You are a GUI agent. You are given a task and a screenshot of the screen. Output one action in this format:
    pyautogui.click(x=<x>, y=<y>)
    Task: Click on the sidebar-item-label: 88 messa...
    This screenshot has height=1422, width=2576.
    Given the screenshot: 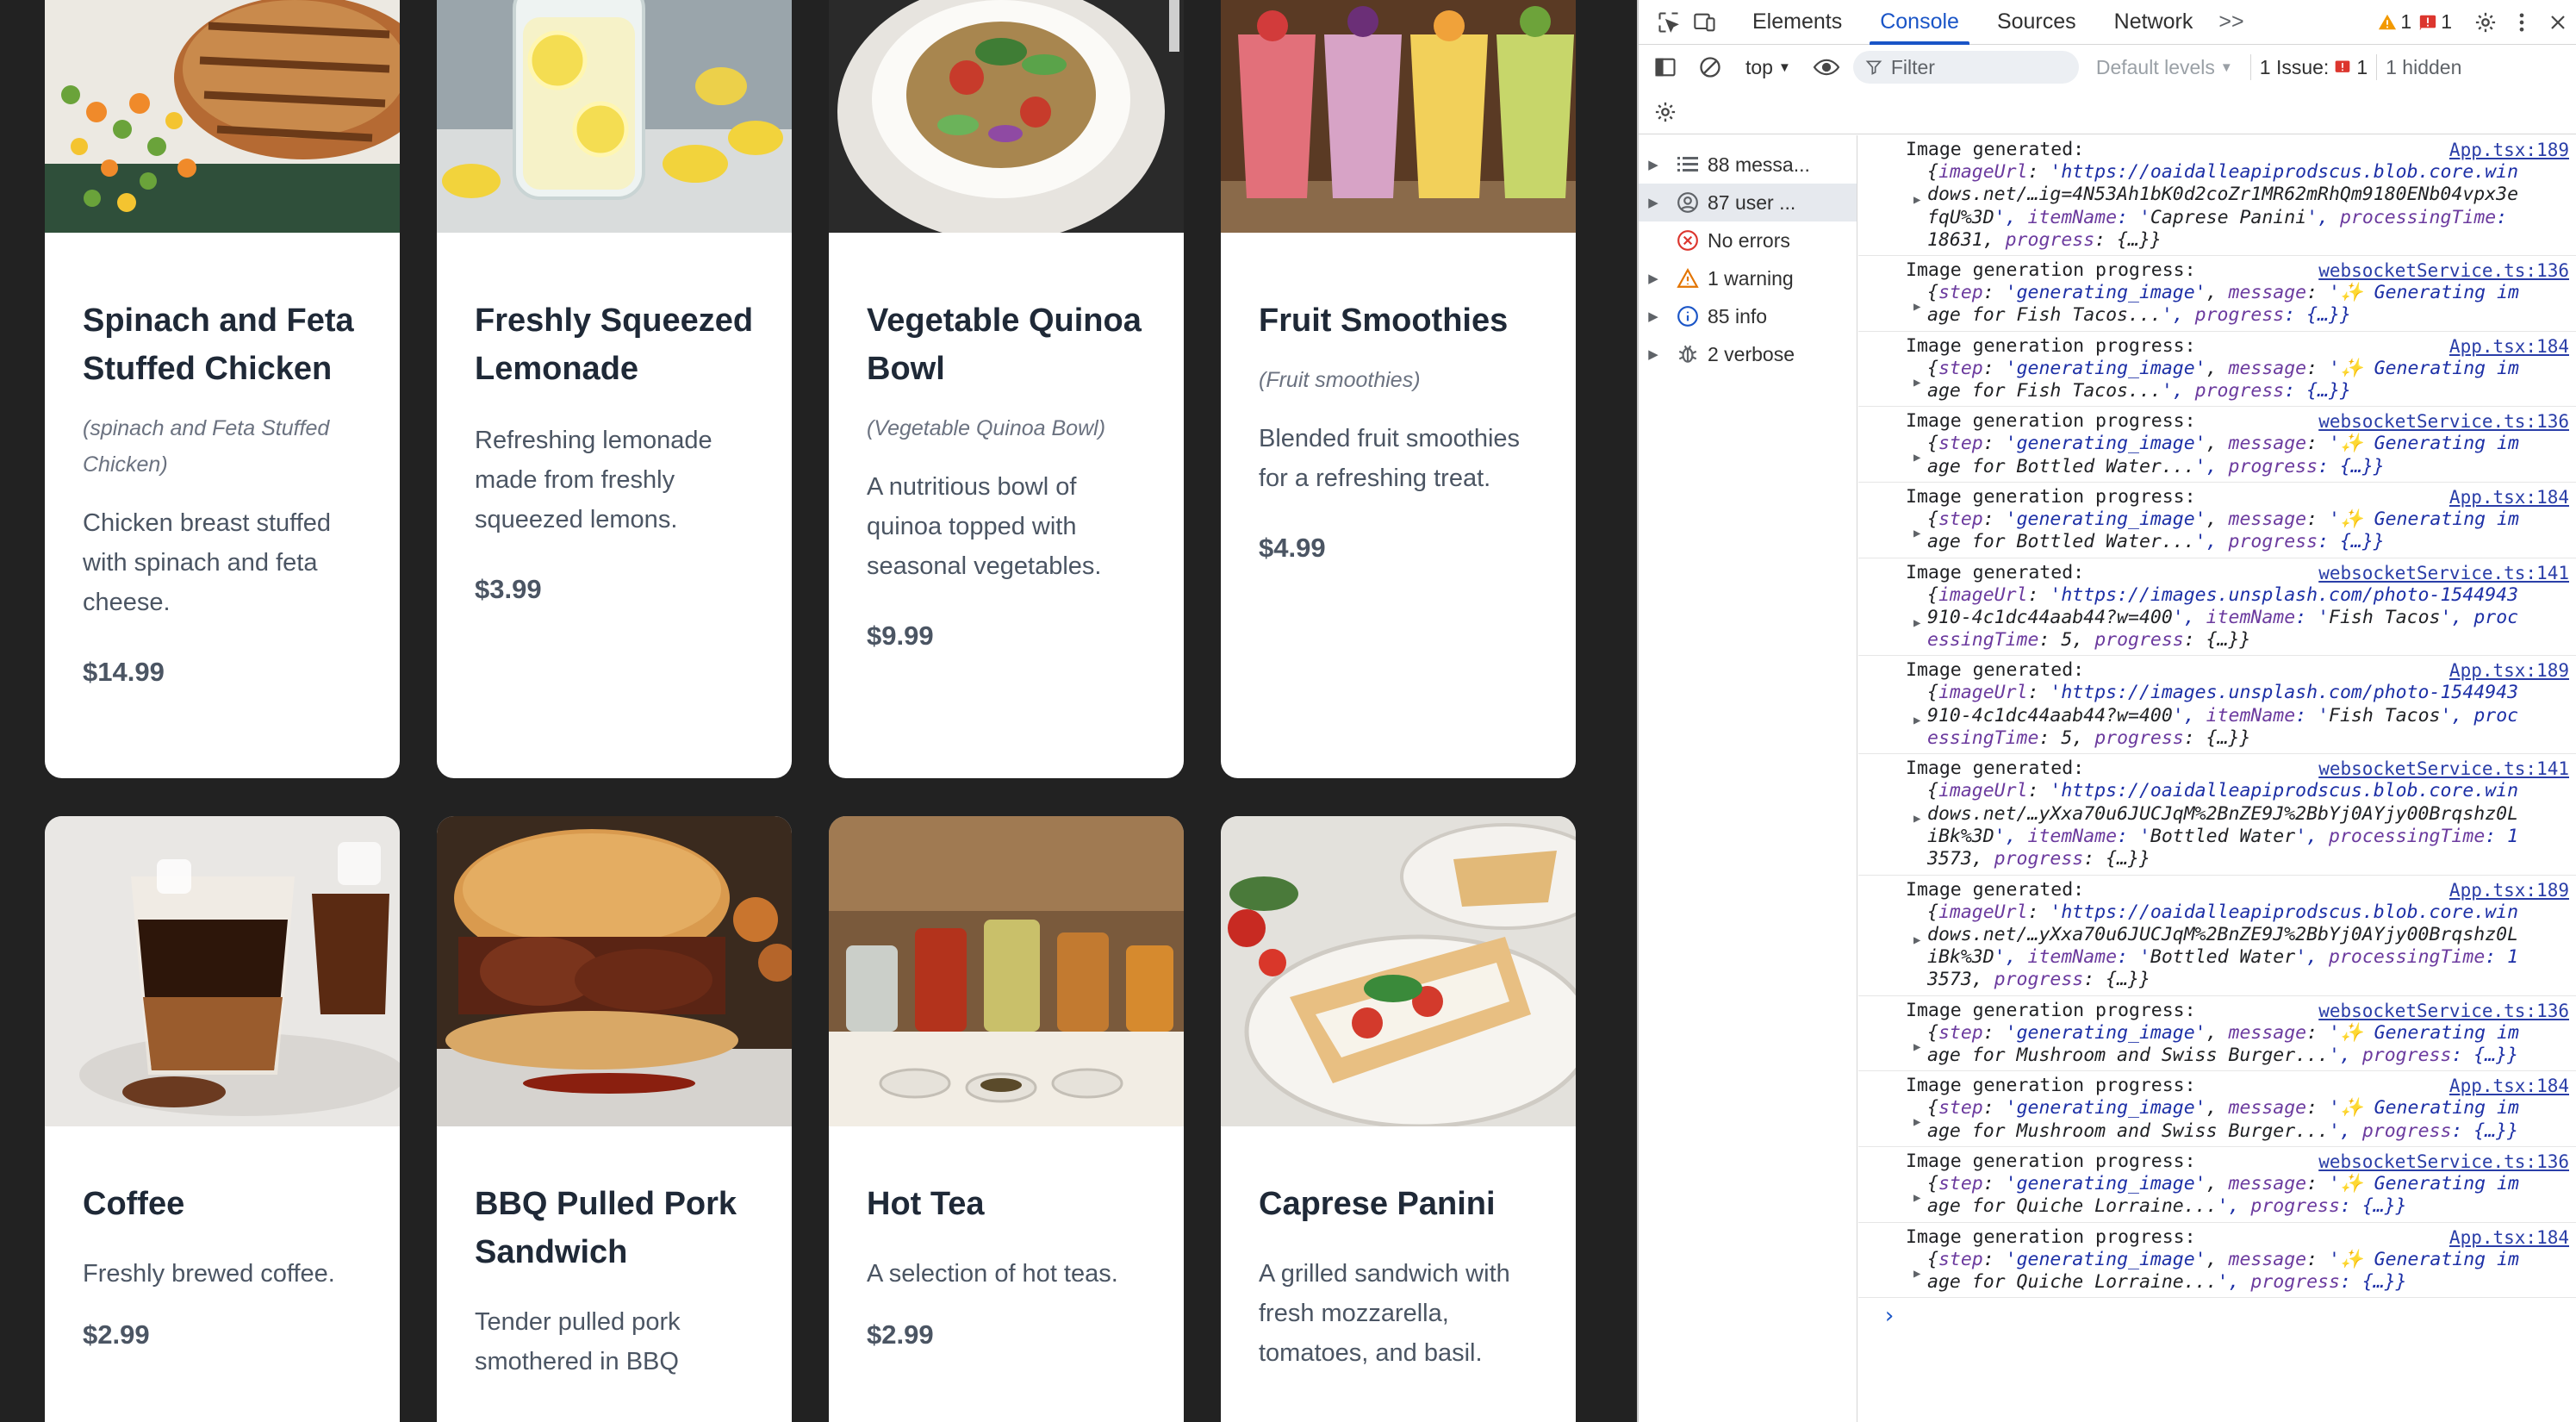 What is the action you would take?
    pyautogui.click(x=1759, y=164)
    